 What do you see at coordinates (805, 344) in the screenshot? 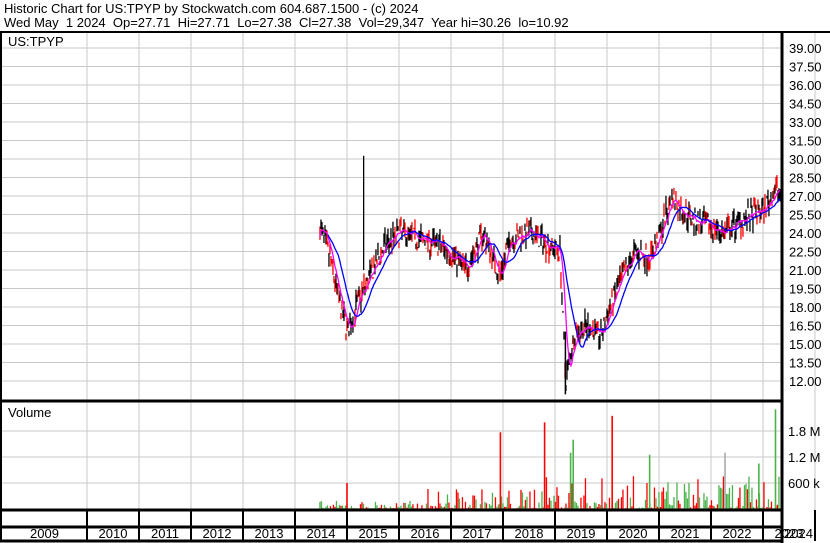
I see `price-tick-label: 15.00` at bounding box center [805, 344].